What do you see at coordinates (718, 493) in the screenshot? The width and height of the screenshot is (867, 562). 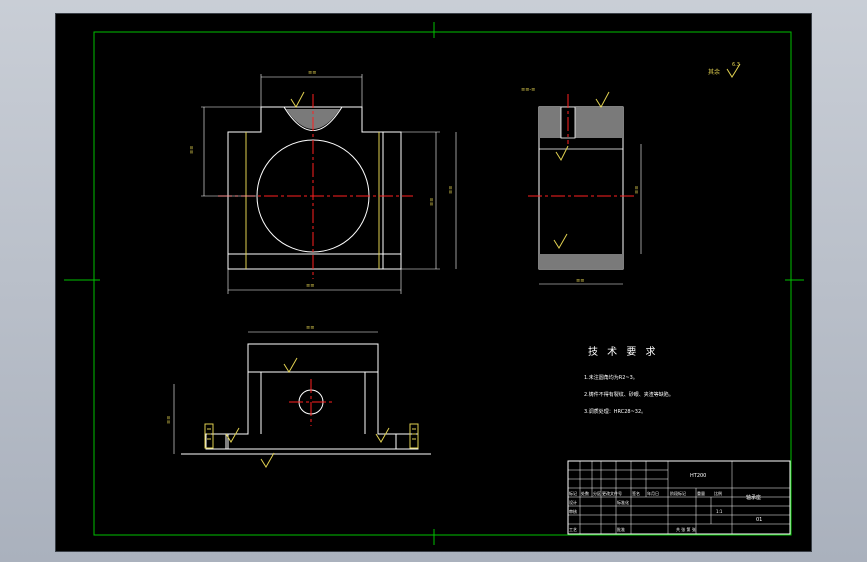 I see `tb-label-scale: 比例` at bounding box center [718, 493].